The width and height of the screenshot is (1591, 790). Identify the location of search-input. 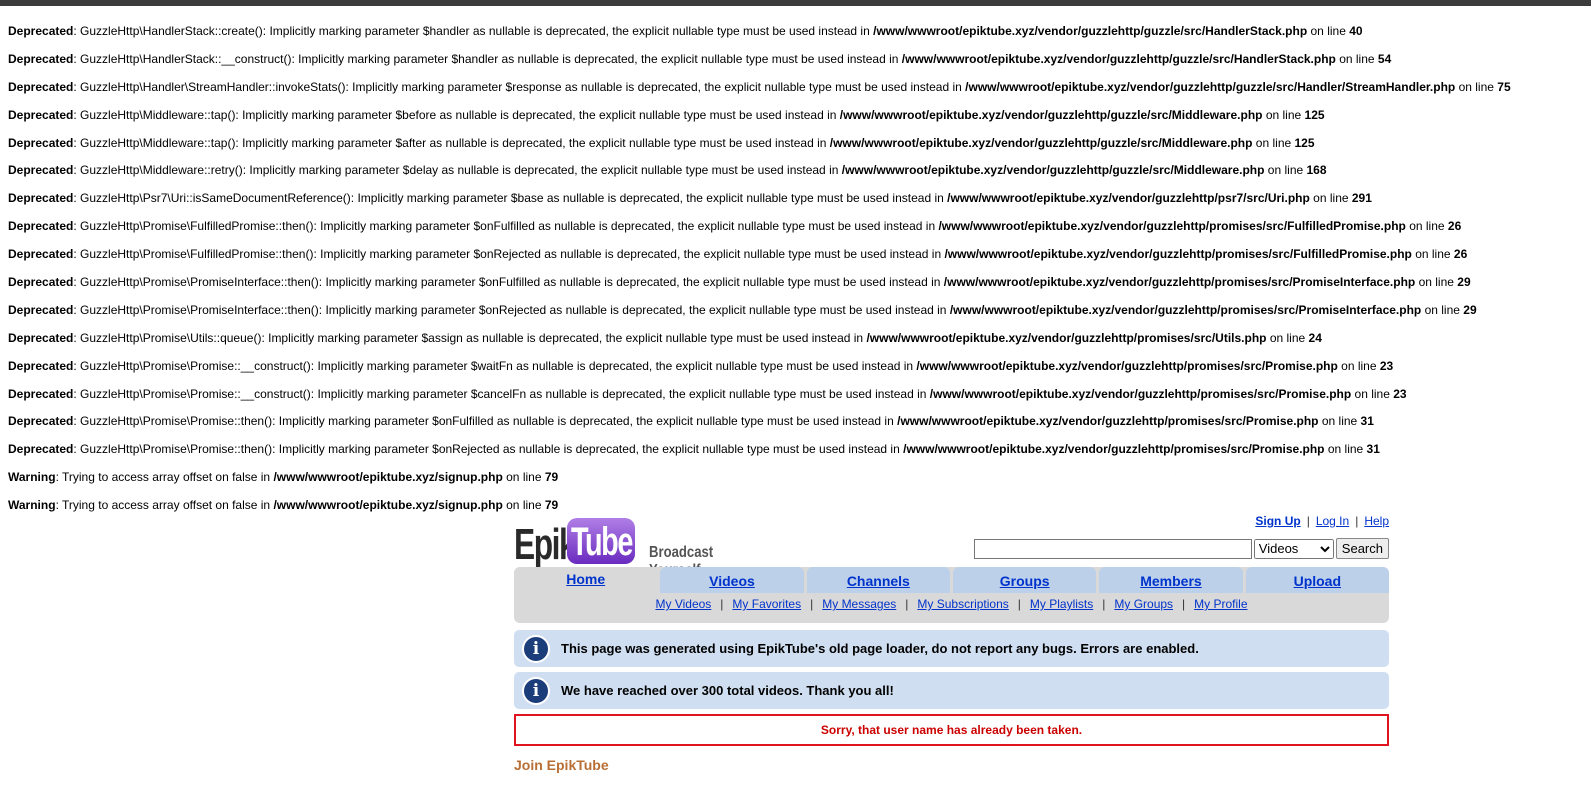
(1112, 548).